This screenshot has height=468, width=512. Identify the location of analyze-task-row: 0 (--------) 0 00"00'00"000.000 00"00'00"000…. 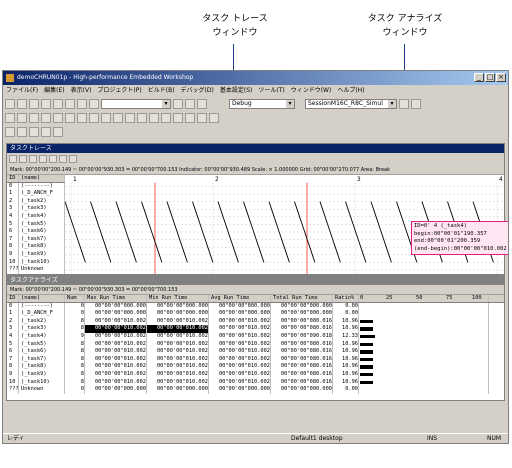
(255, 306).